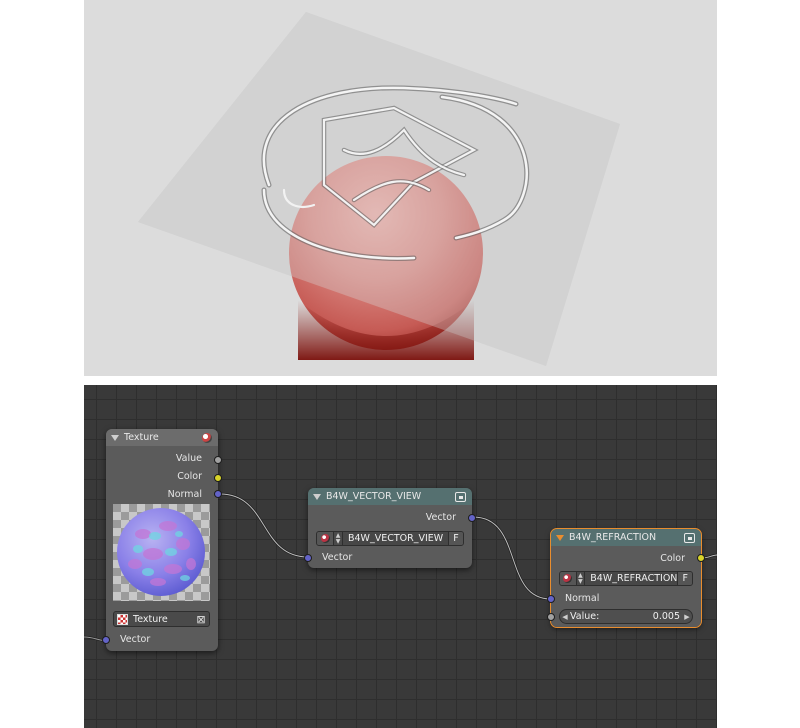 The image size is (800, 728). I want to click on decrement-arrow-icon: ◀, so click(565, 617).